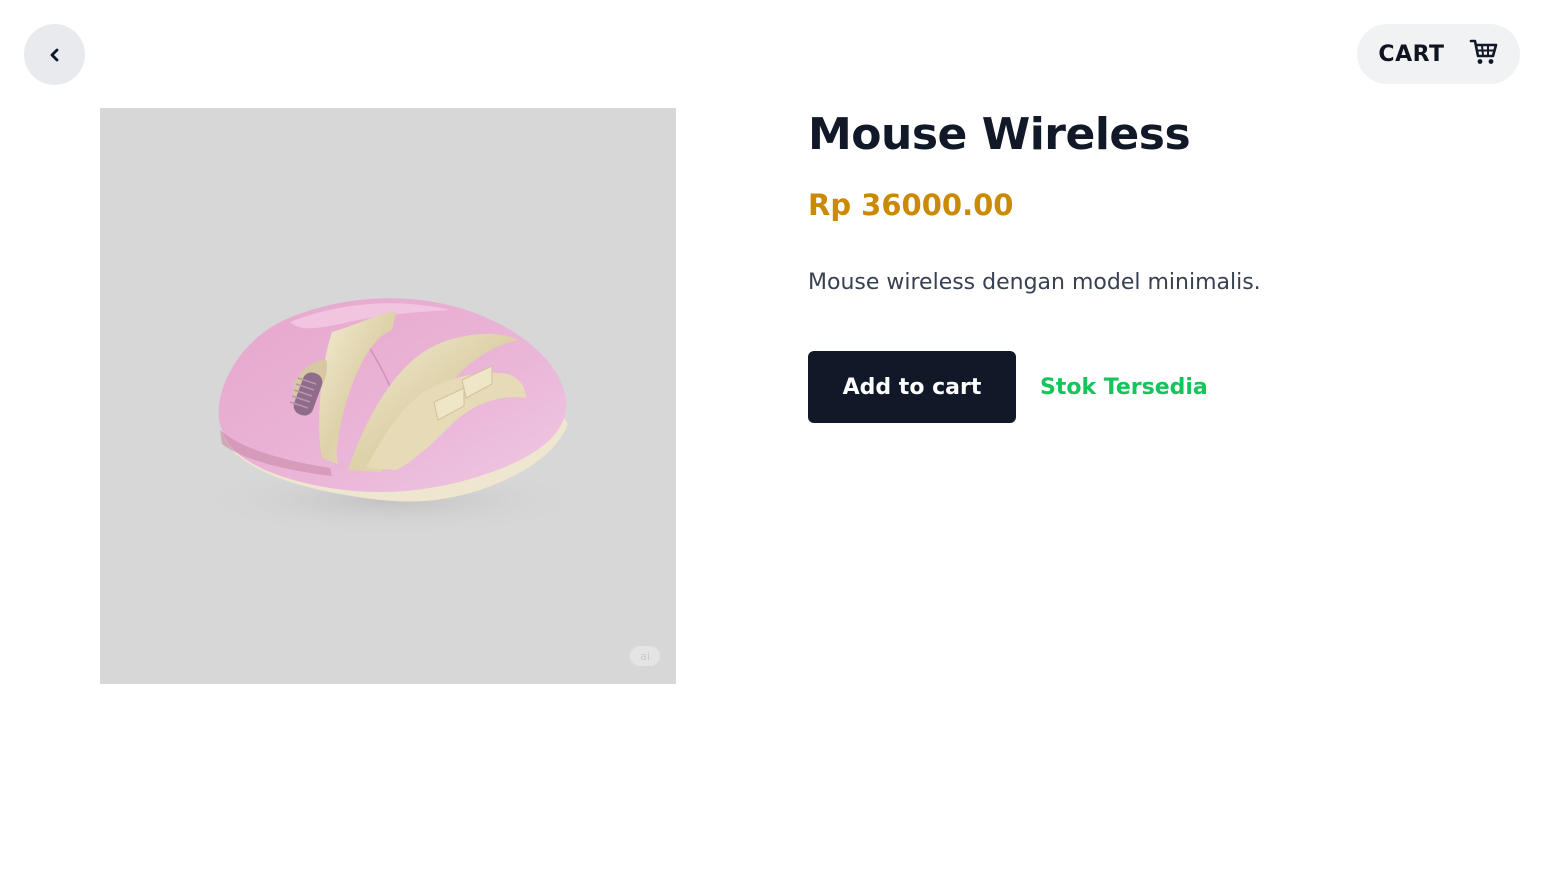 The image size is (1544, 878). I want to click on svg-text: ai, so click(645, 656).